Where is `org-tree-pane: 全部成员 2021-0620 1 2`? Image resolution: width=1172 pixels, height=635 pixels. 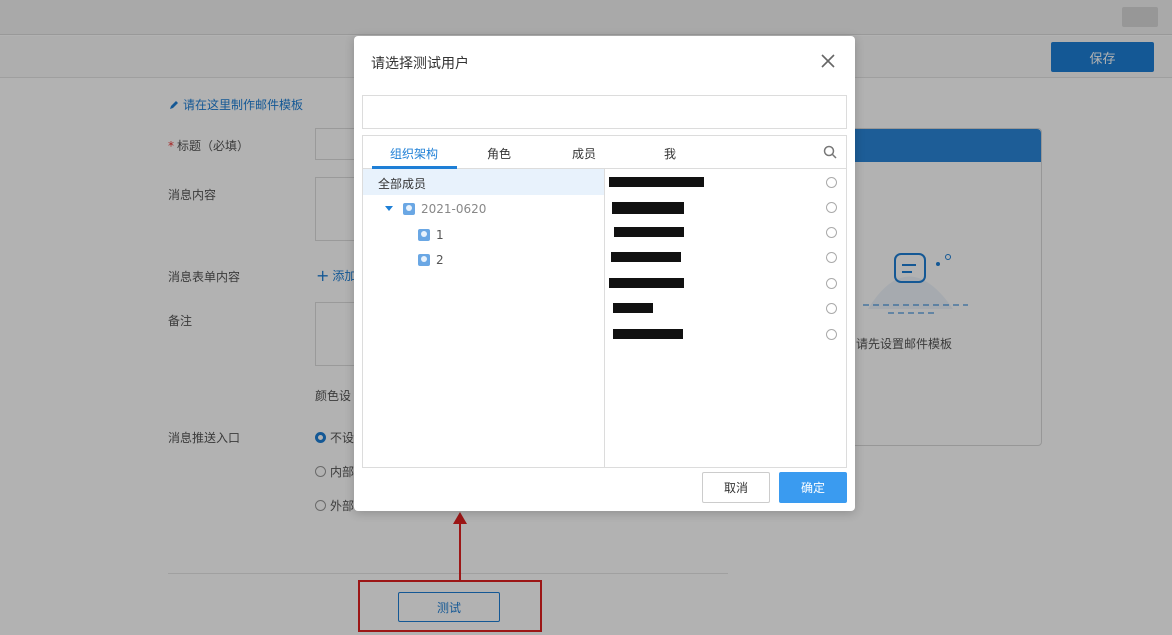 org-tree-pane: 全部成员 2021-0620 1 2 is located at coordinates (484, 318).